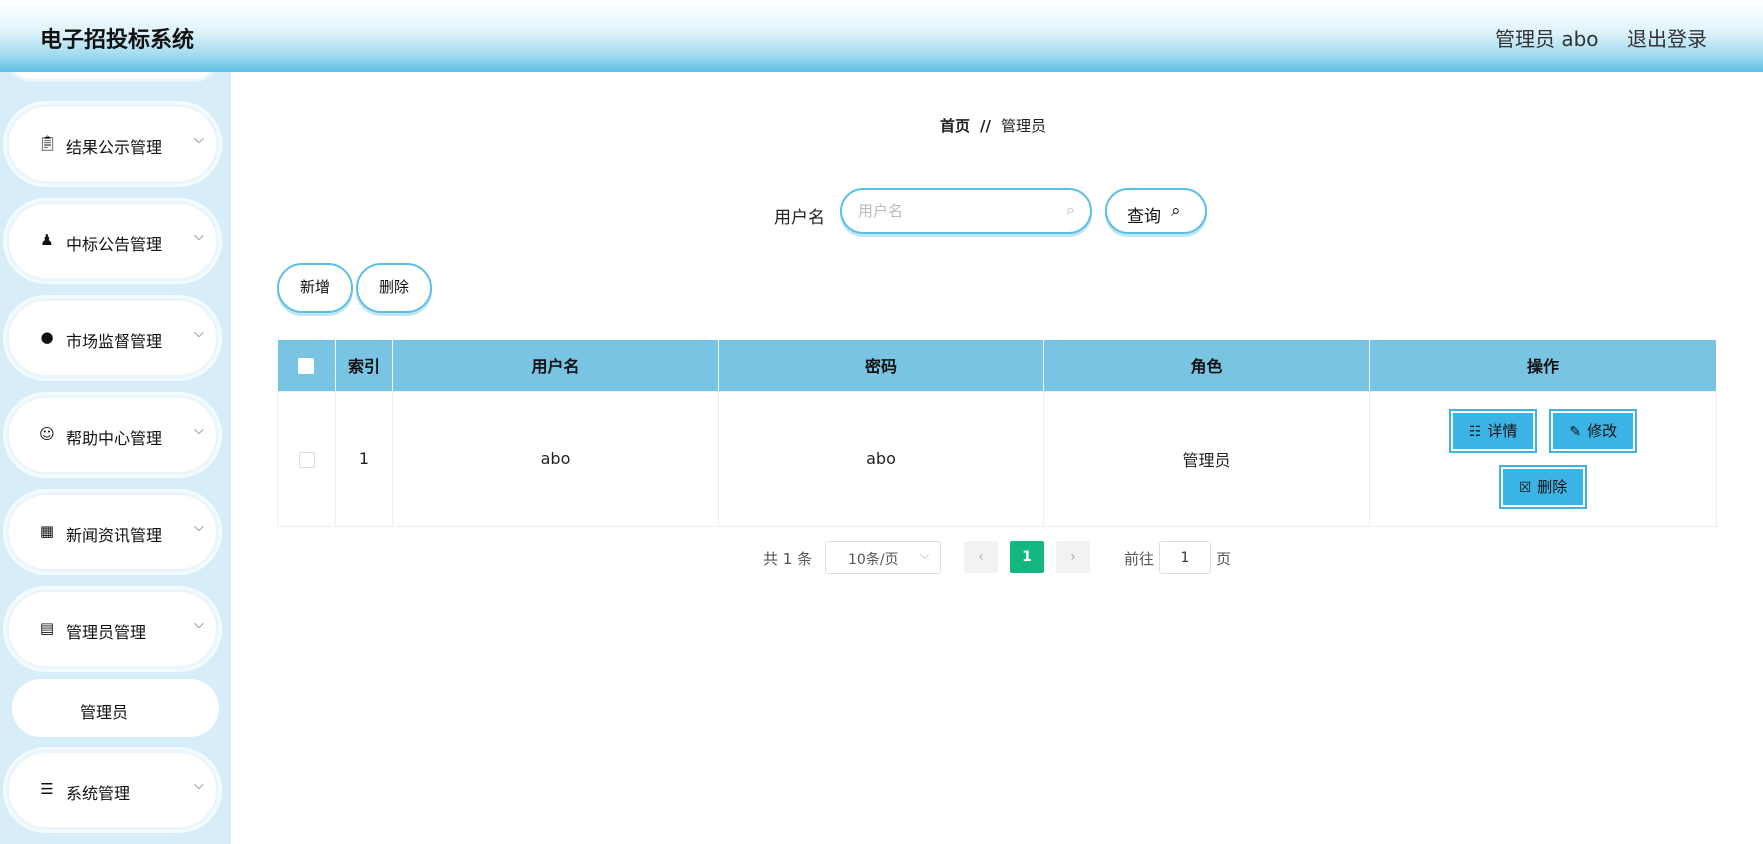 This screenshot has width=1763, height=844. I want to click on sidebar-item-admin-management: ▤ 管理员管理 ⌵, so click(112, 629).